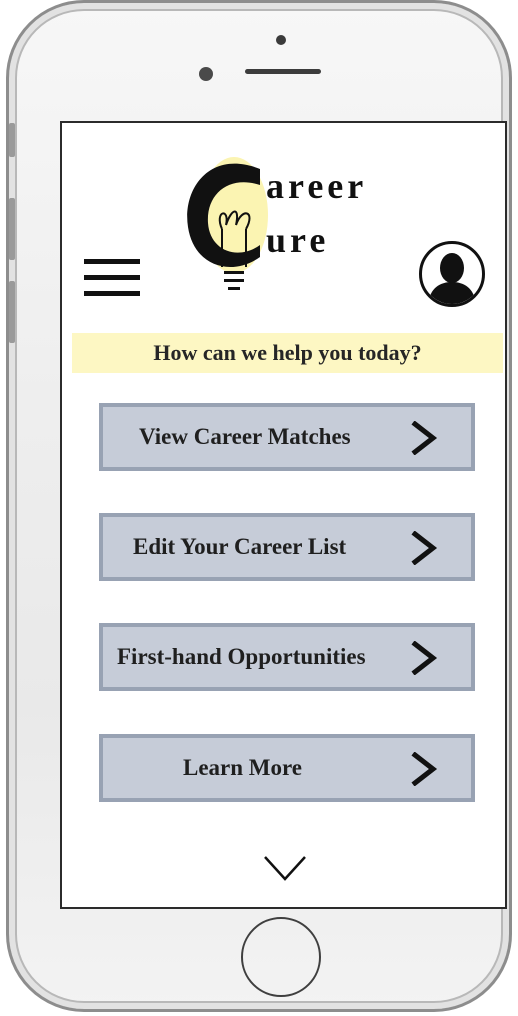 This screenshot has width=518, height=1016. What do you see at coordinates (245, 436) in the screenshot?
I see `button-label: View Career Matches` at bounding box center [245, 436].